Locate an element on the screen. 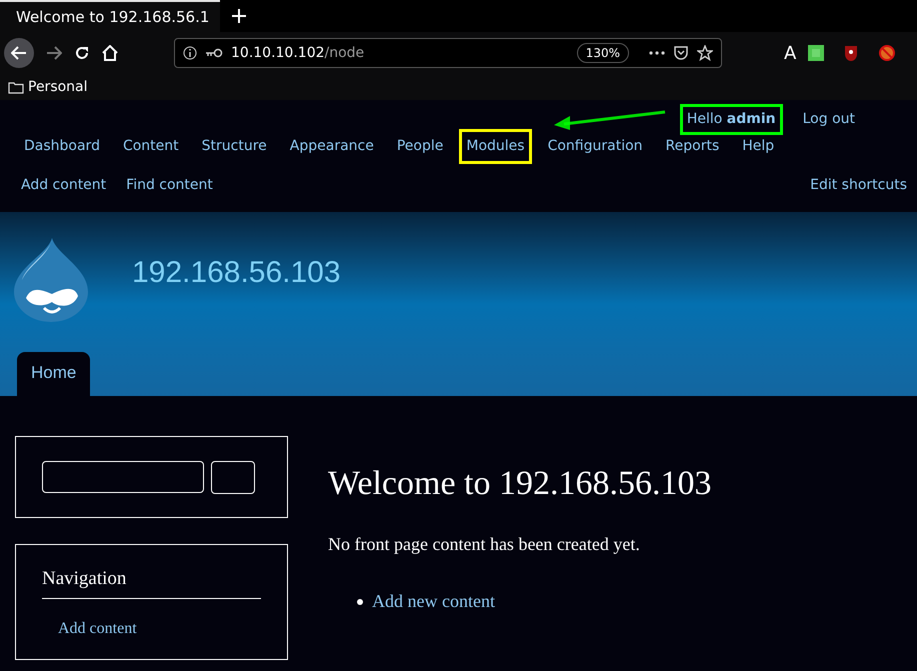  blocked-extension-icon is located at coordinates (887, 53).